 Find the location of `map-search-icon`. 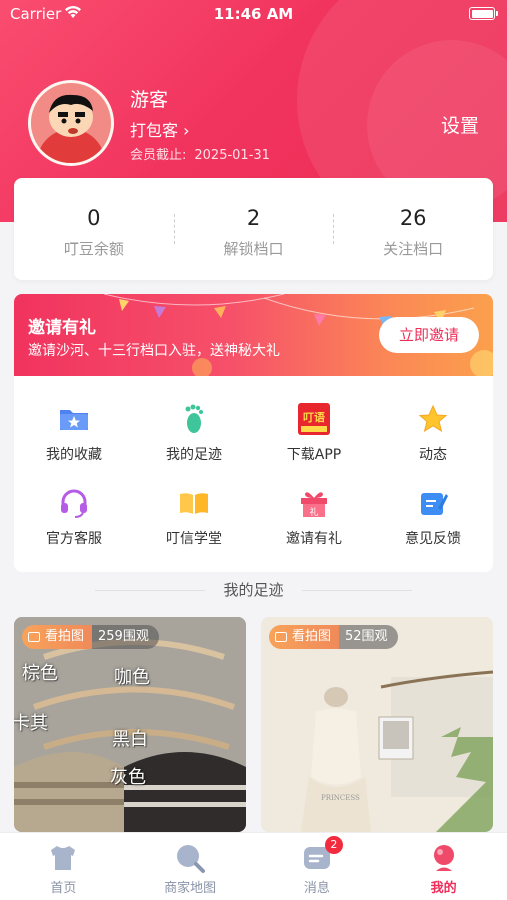

map-search-icon is located at coordinates (190, 858).